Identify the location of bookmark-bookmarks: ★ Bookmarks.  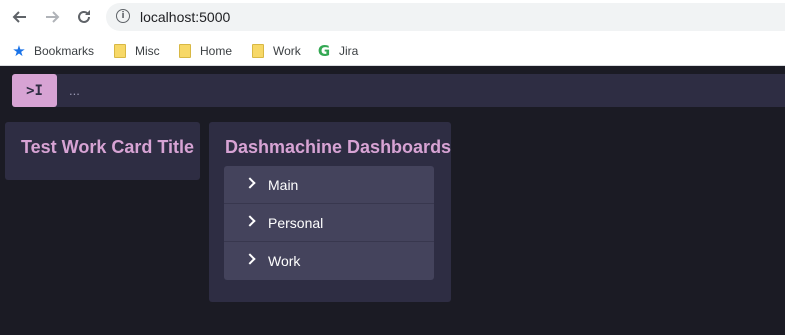
(53, 51).